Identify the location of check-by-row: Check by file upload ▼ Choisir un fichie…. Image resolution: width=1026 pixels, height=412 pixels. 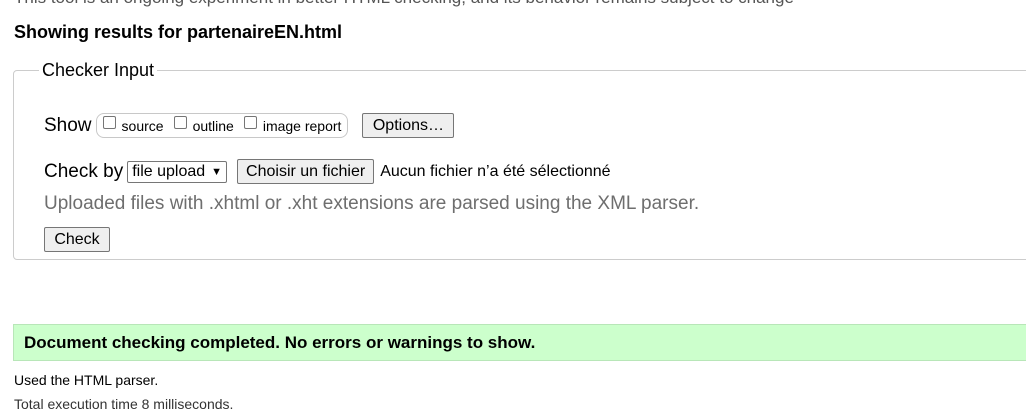
(327, 171).